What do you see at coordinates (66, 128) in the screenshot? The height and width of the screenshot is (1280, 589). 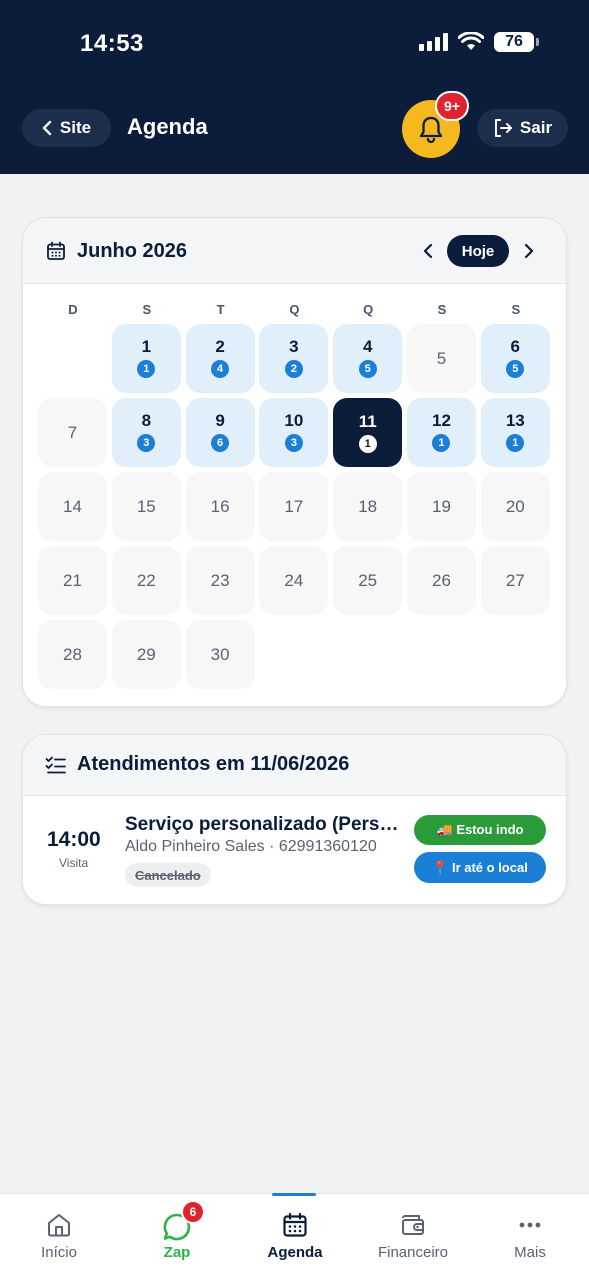 I see `back-to-site-button: Site` at bounding box center [66, 128].